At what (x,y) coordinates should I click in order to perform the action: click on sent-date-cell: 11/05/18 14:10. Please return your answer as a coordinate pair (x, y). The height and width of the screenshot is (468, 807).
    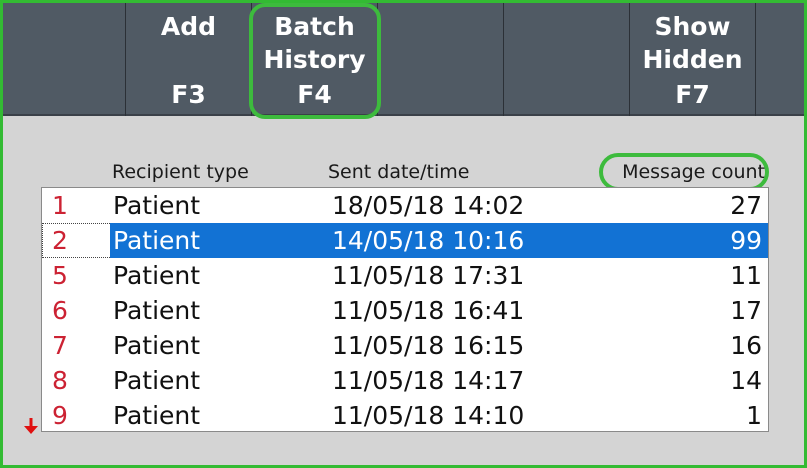
    Looking at the image, I should click on (428, 415).